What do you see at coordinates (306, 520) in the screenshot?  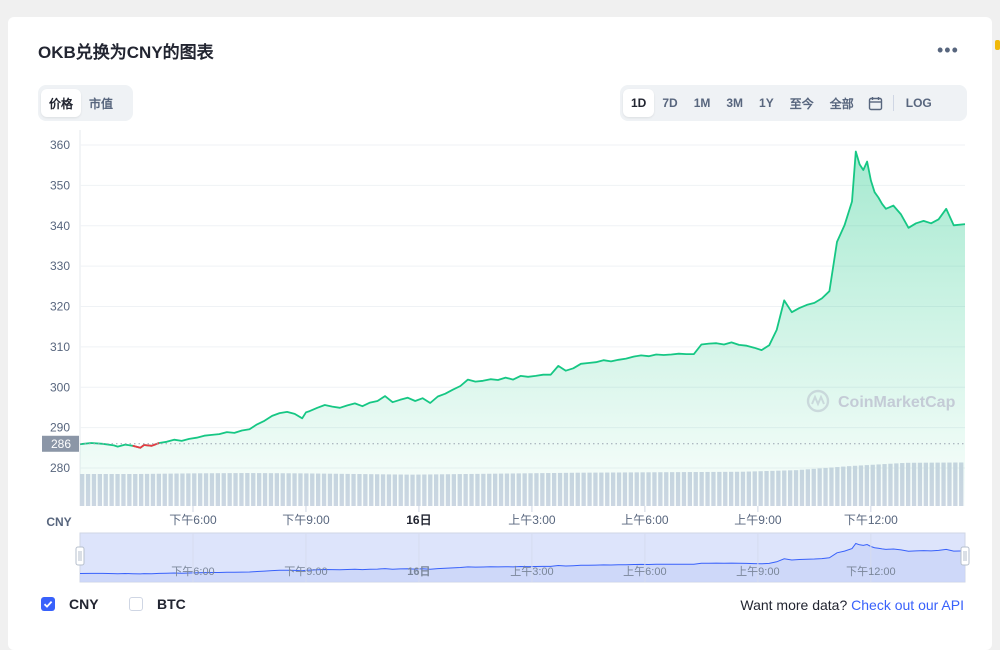 I see `x-tick-label: 下午9:00` at bounding box center [306, 520].